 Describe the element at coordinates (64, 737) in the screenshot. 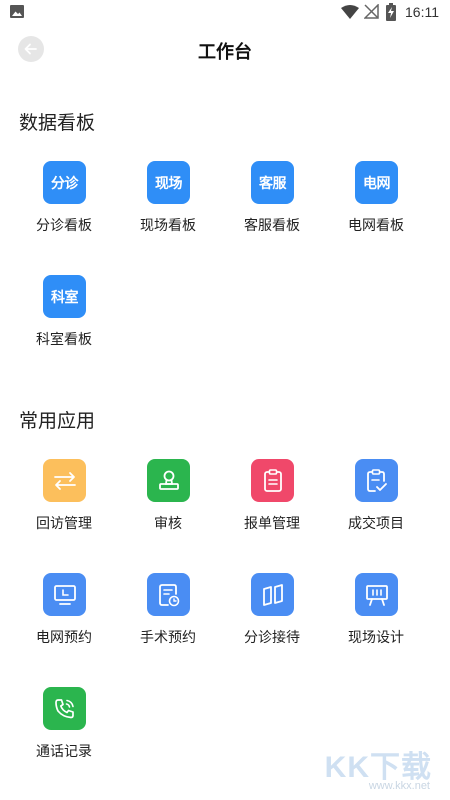

I see `app-item-call-log: 通话记录` at that location.